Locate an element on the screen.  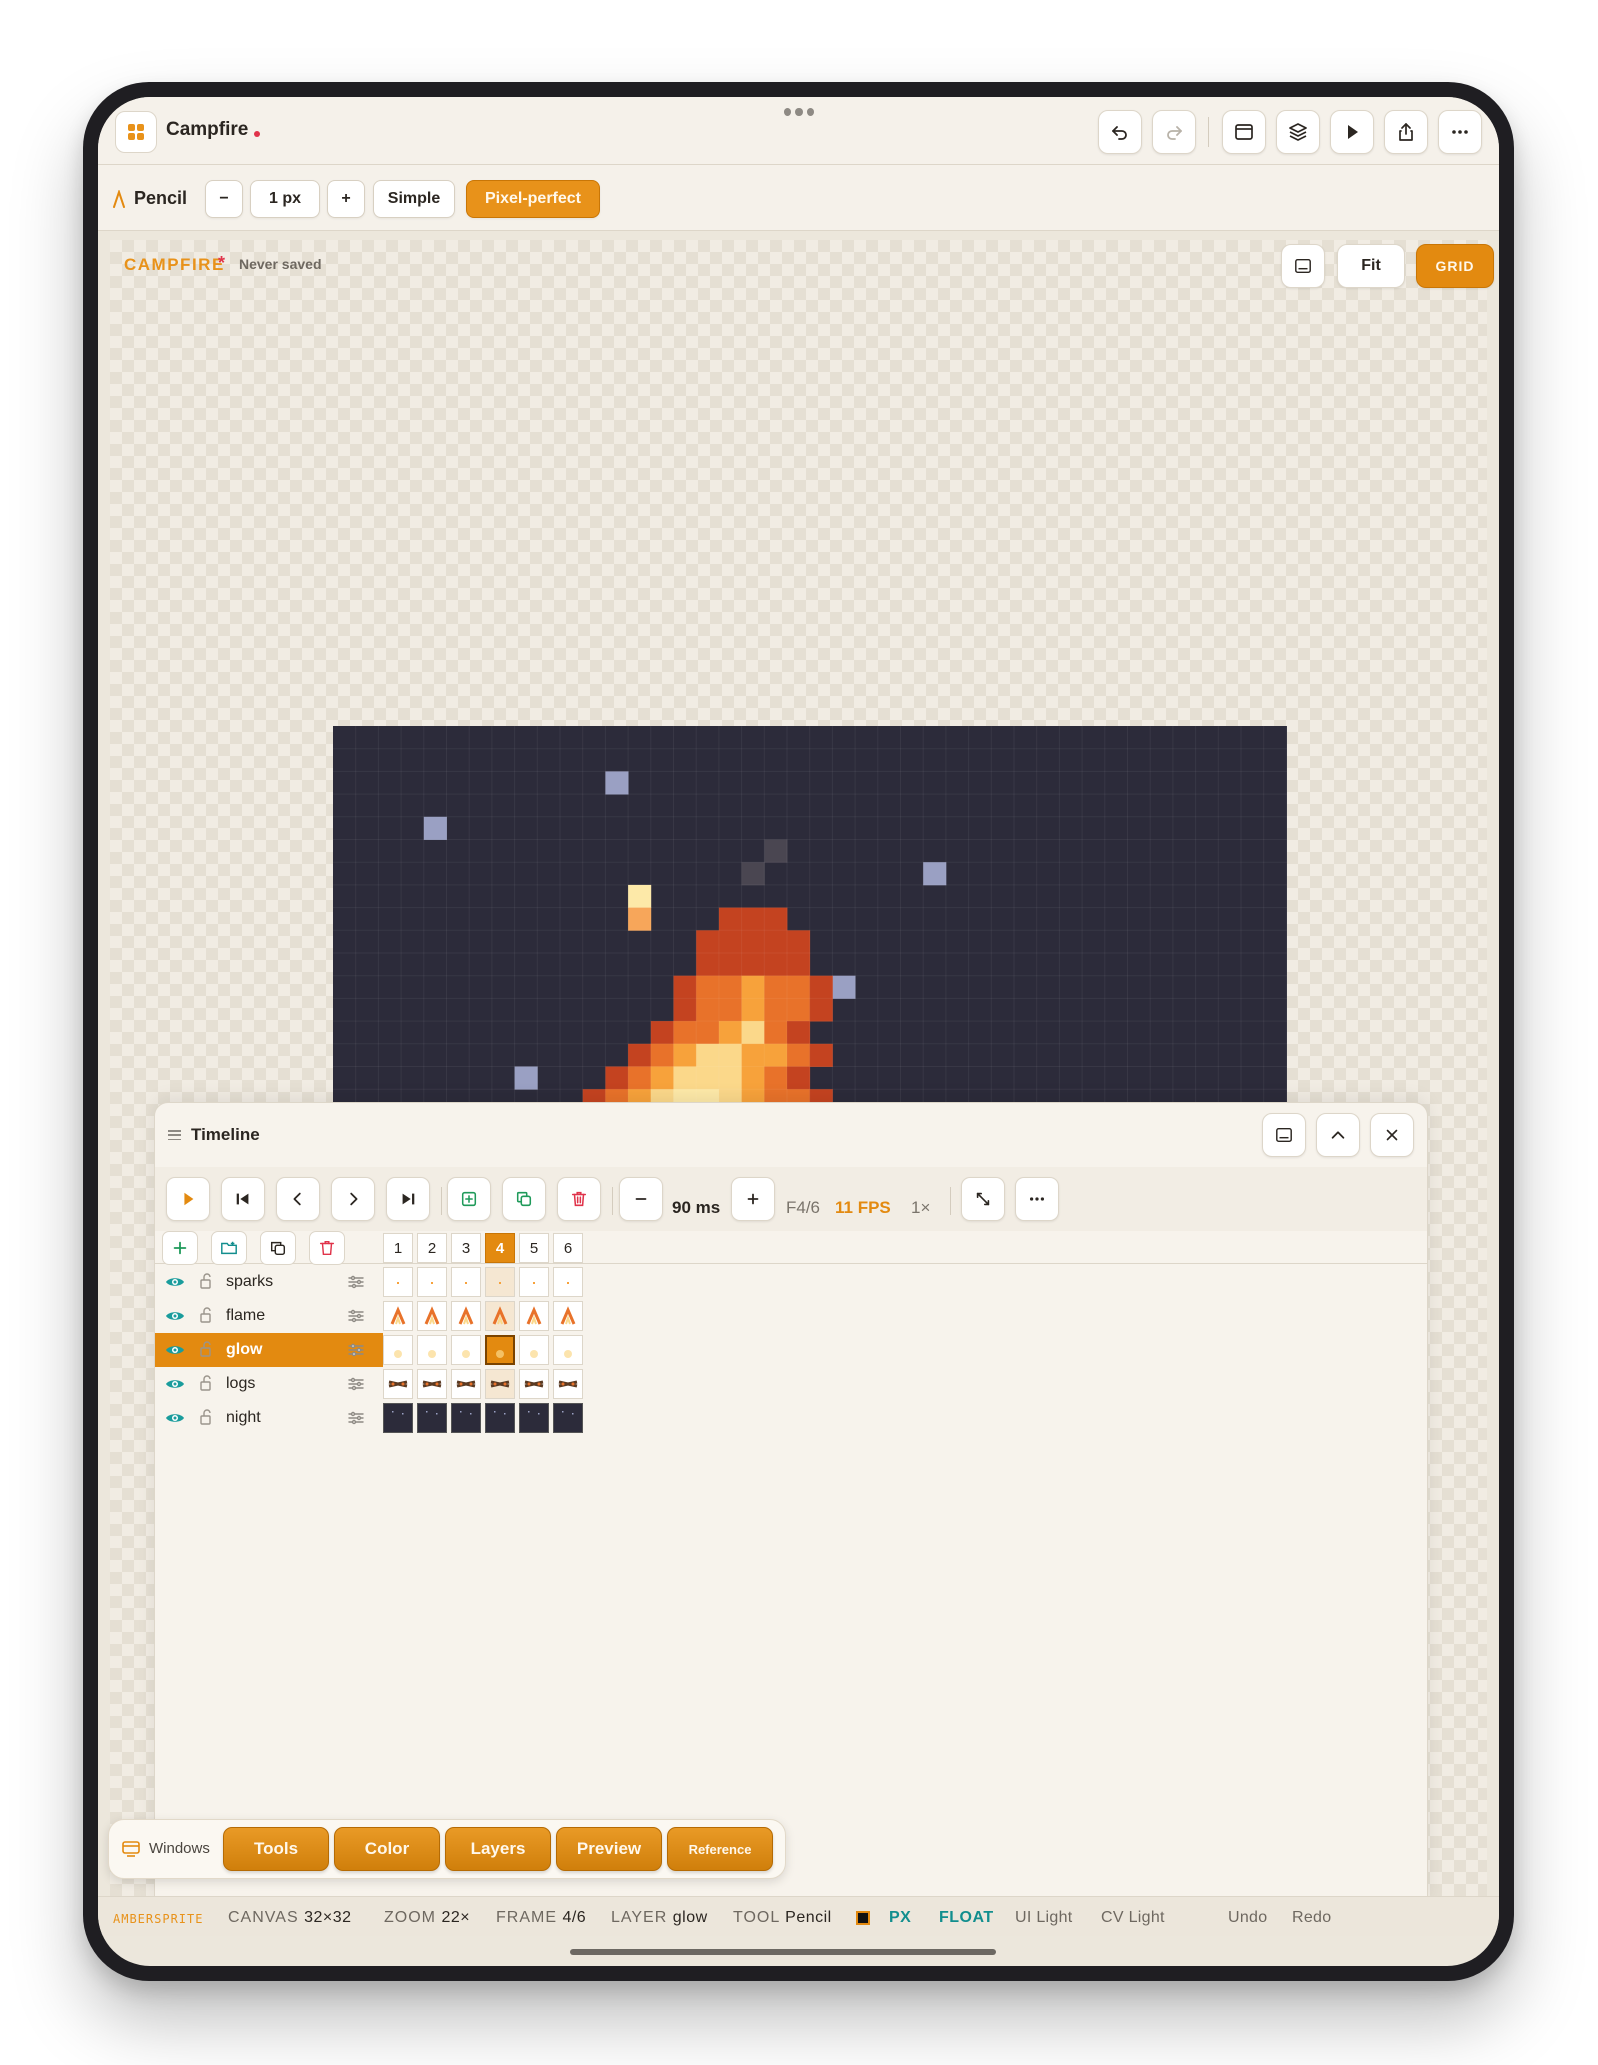
delete-layer-button is located at coordinates (327, 1248).